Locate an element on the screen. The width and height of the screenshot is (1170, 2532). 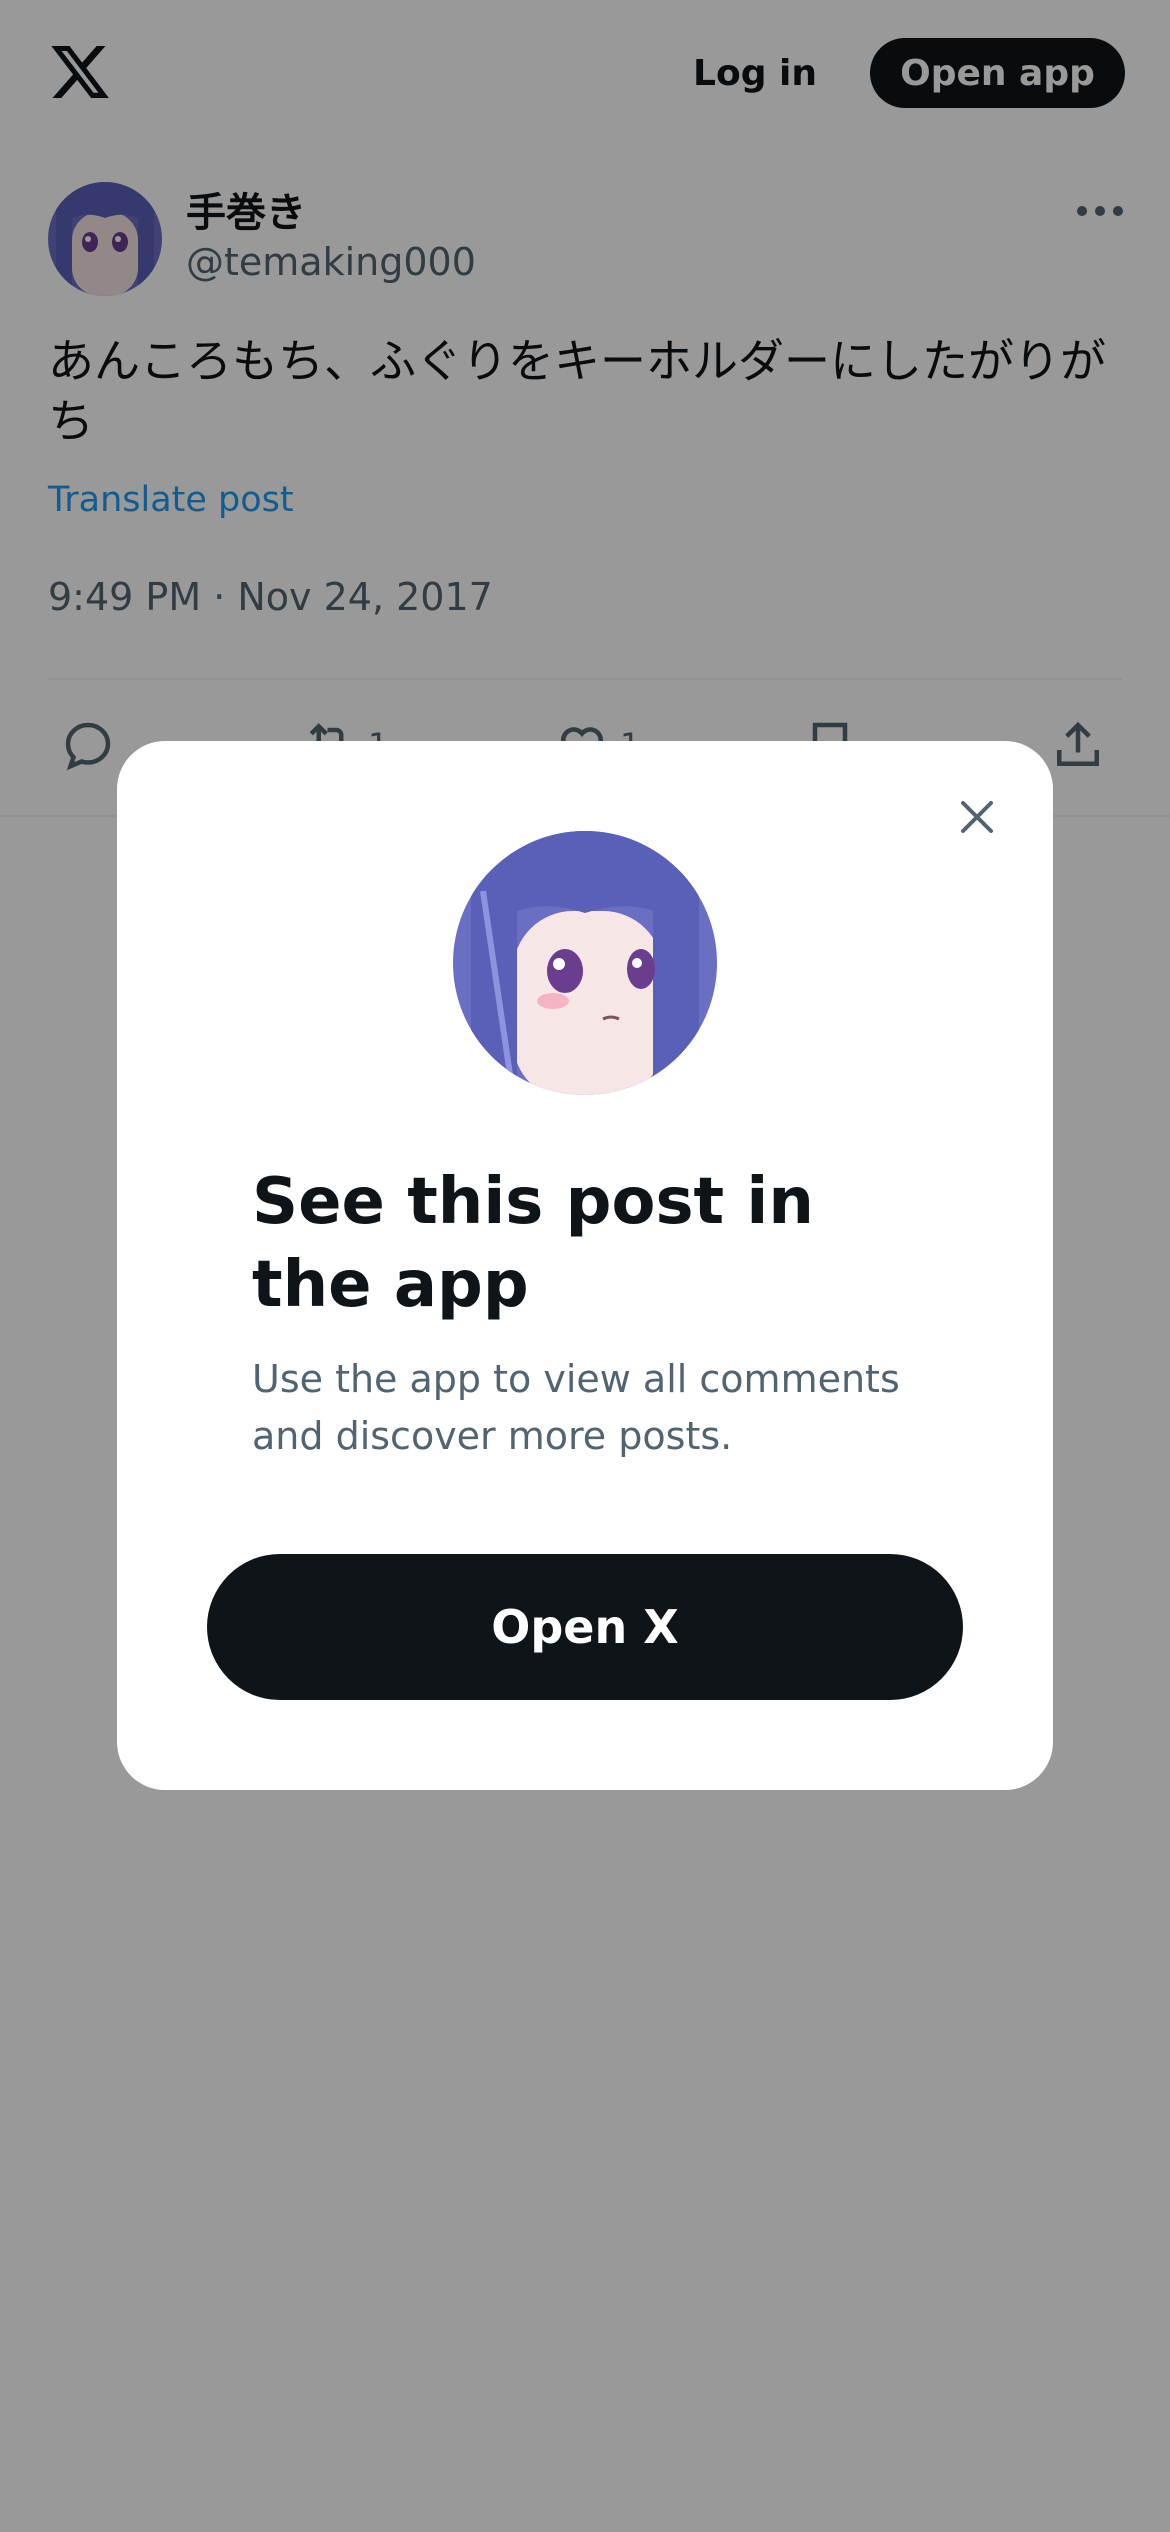
close-icon is located at coordinates (977, 817).